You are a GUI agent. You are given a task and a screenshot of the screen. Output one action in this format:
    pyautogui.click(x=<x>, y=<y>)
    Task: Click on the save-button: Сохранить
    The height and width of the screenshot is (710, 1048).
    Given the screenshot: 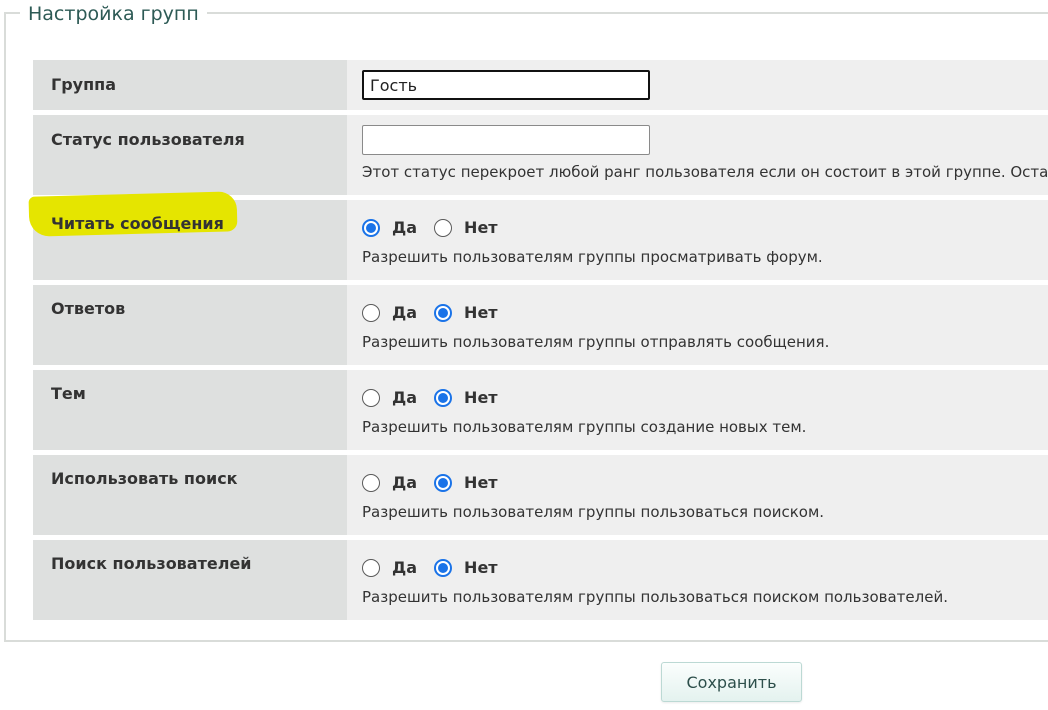 What is the action you would take?
    pyautogui.click(x=731, y=682)
    